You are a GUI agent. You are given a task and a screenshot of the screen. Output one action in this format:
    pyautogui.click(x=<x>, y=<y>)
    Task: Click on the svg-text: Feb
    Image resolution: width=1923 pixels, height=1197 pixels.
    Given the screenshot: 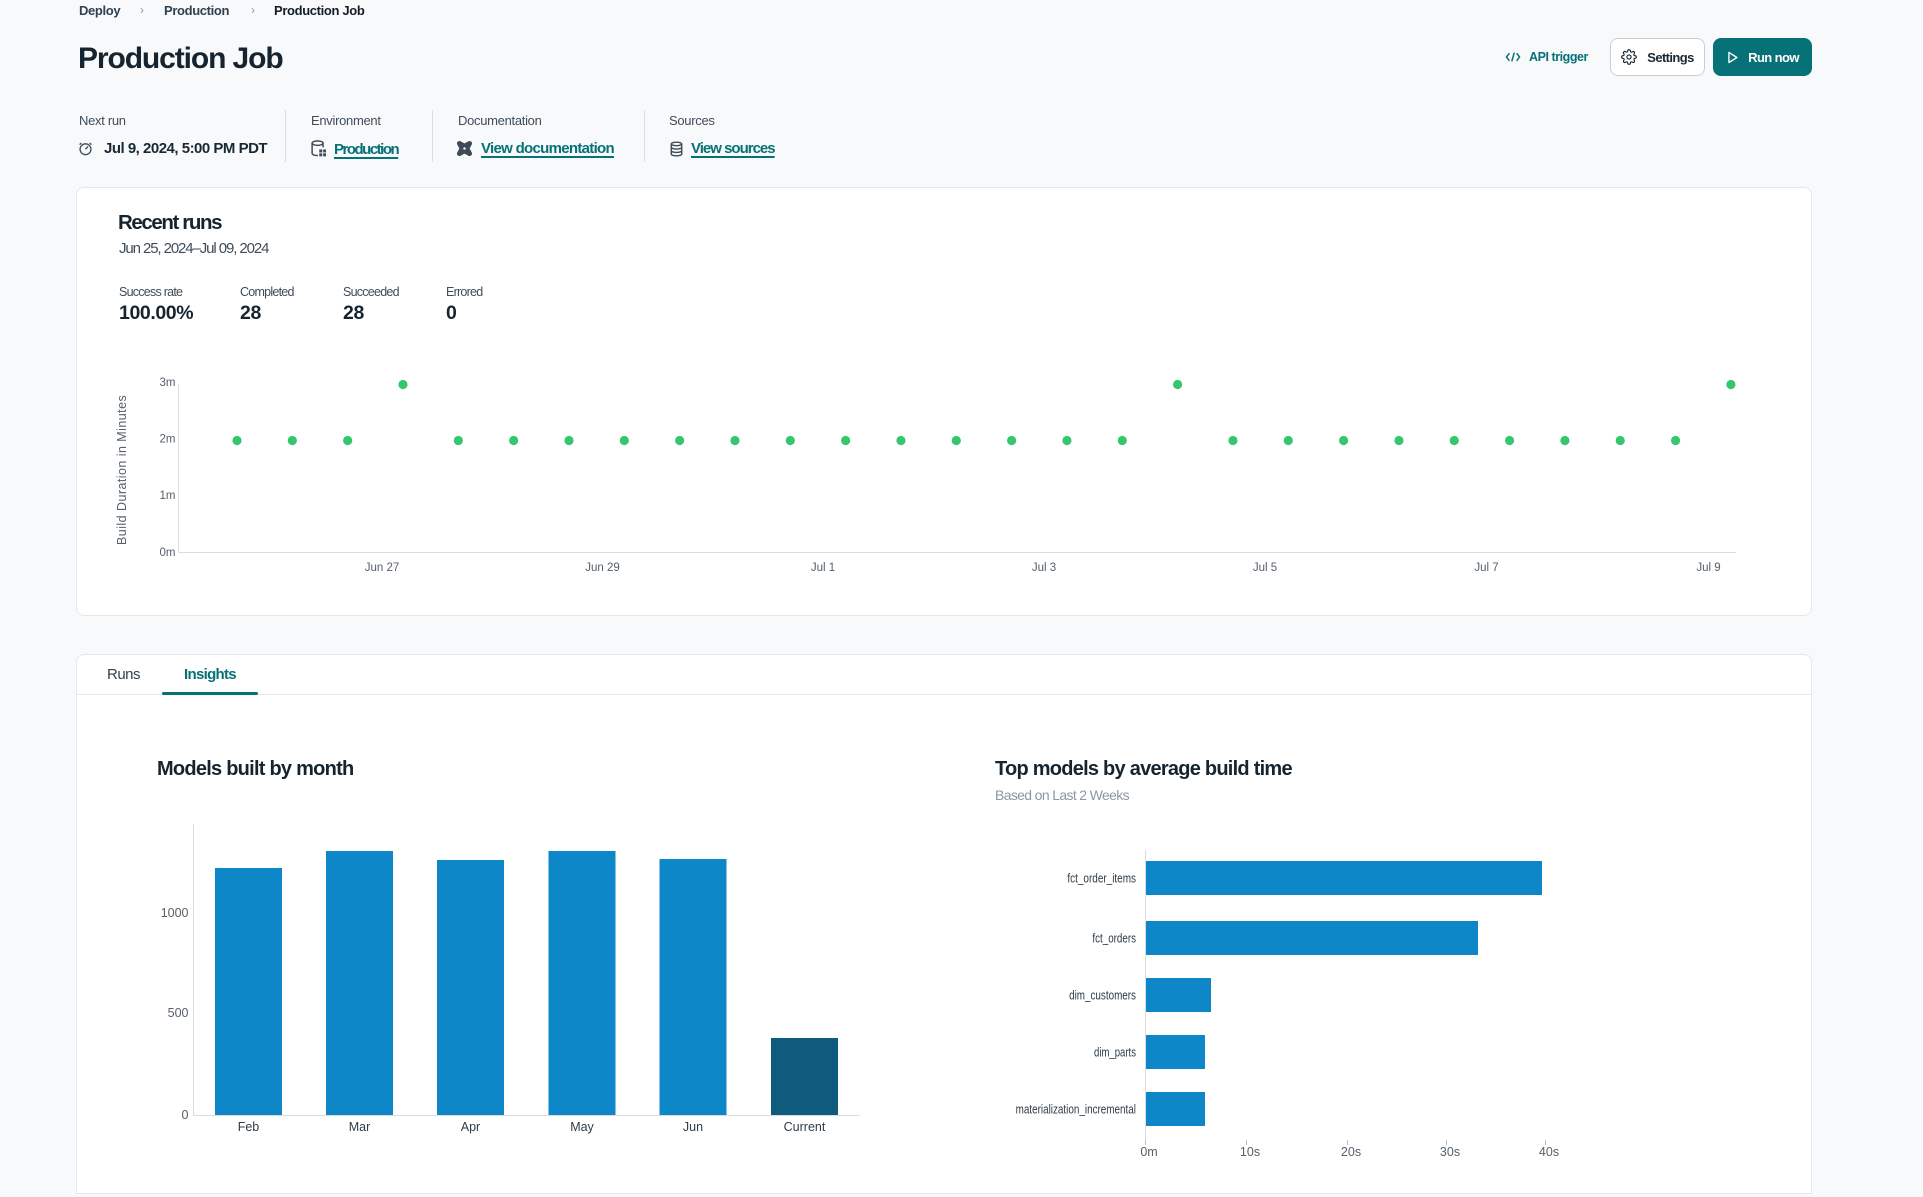 What is the action you would take?
    pyautogui.click(x=249, y=1127)
    